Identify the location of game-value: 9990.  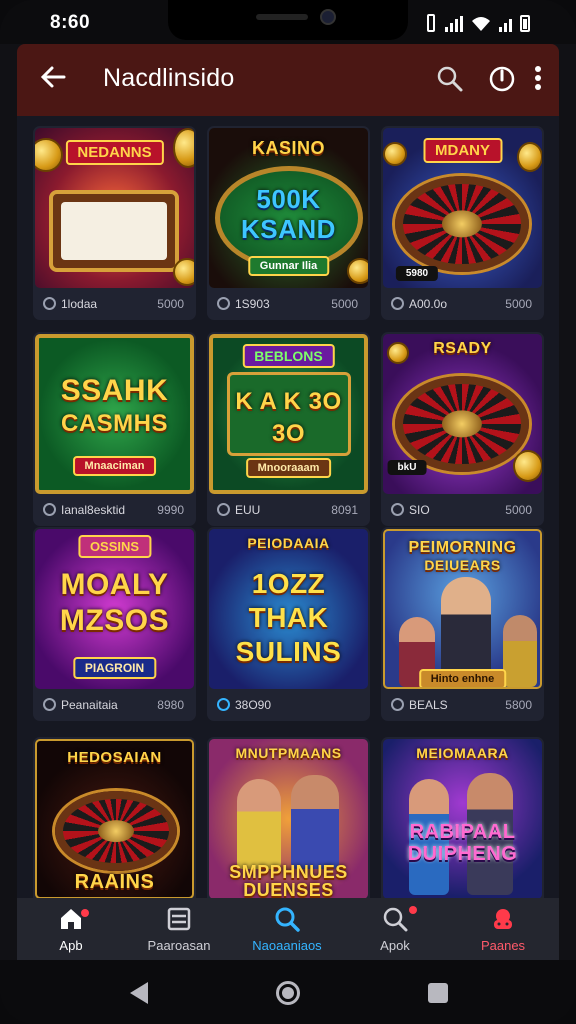
(170, 510).